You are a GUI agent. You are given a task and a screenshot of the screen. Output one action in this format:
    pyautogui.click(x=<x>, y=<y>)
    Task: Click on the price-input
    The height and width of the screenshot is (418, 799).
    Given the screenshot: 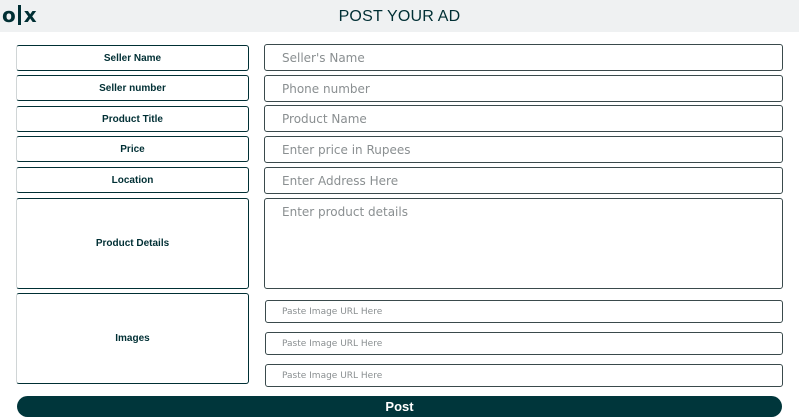 What is the action you would take?
    pyautogui.click(x=523, y=149)
    